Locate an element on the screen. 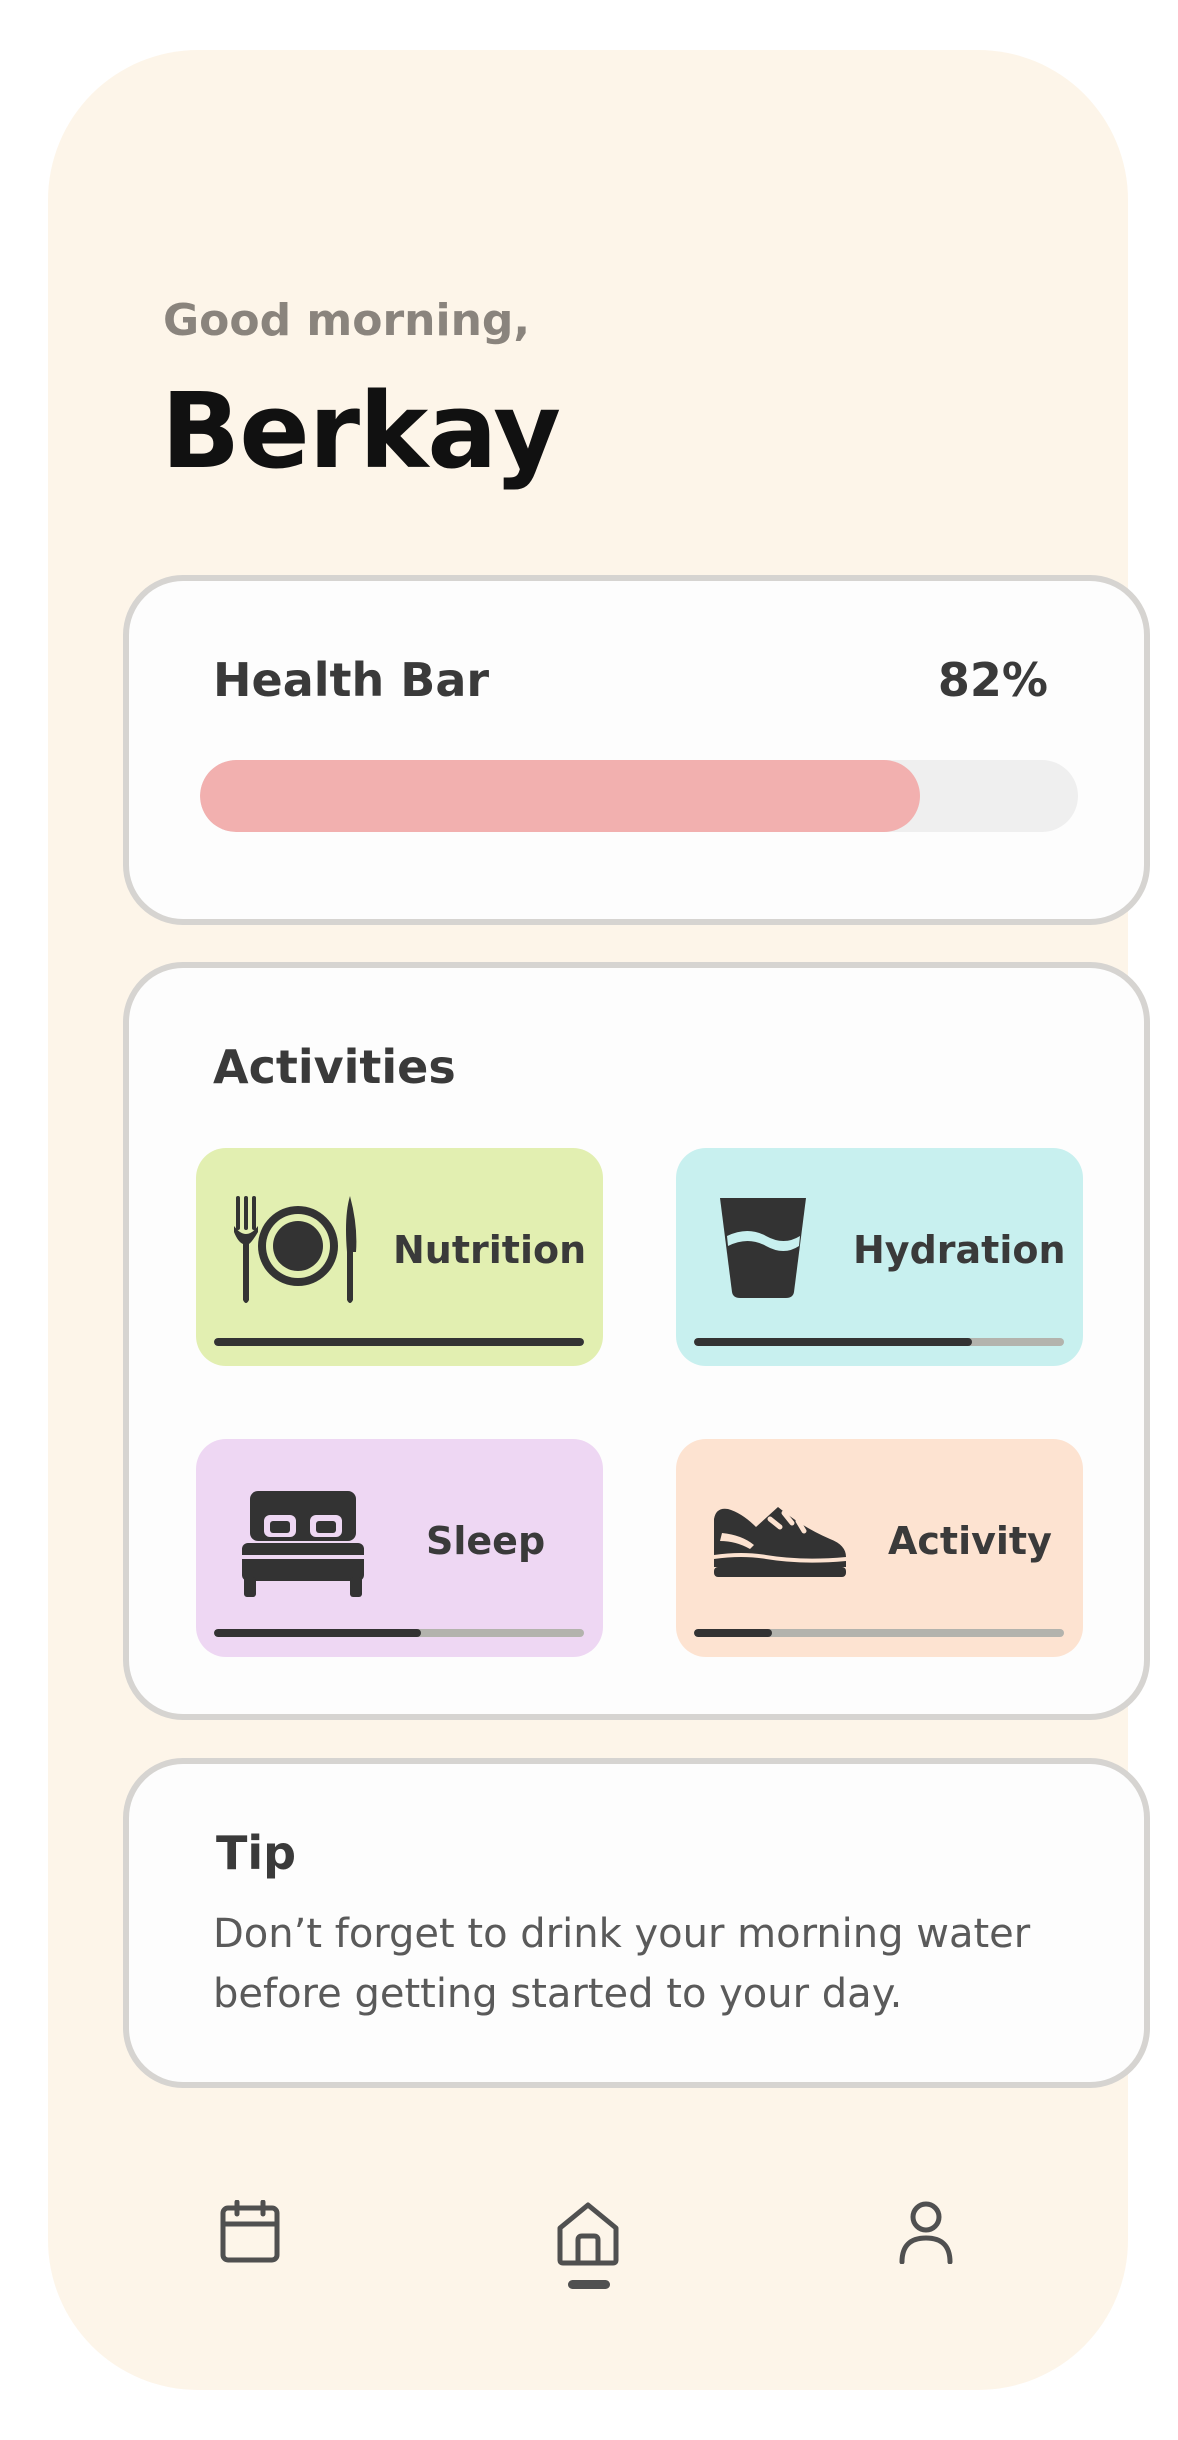  health-bar-card: Health Bar 82% is located at coordinates (636, 750).